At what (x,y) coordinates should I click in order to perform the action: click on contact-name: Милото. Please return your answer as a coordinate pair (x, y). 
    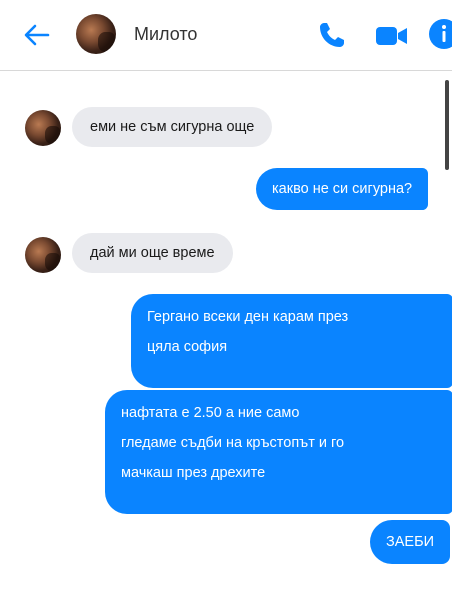
    Looking at the image, I should click on (165, 34).